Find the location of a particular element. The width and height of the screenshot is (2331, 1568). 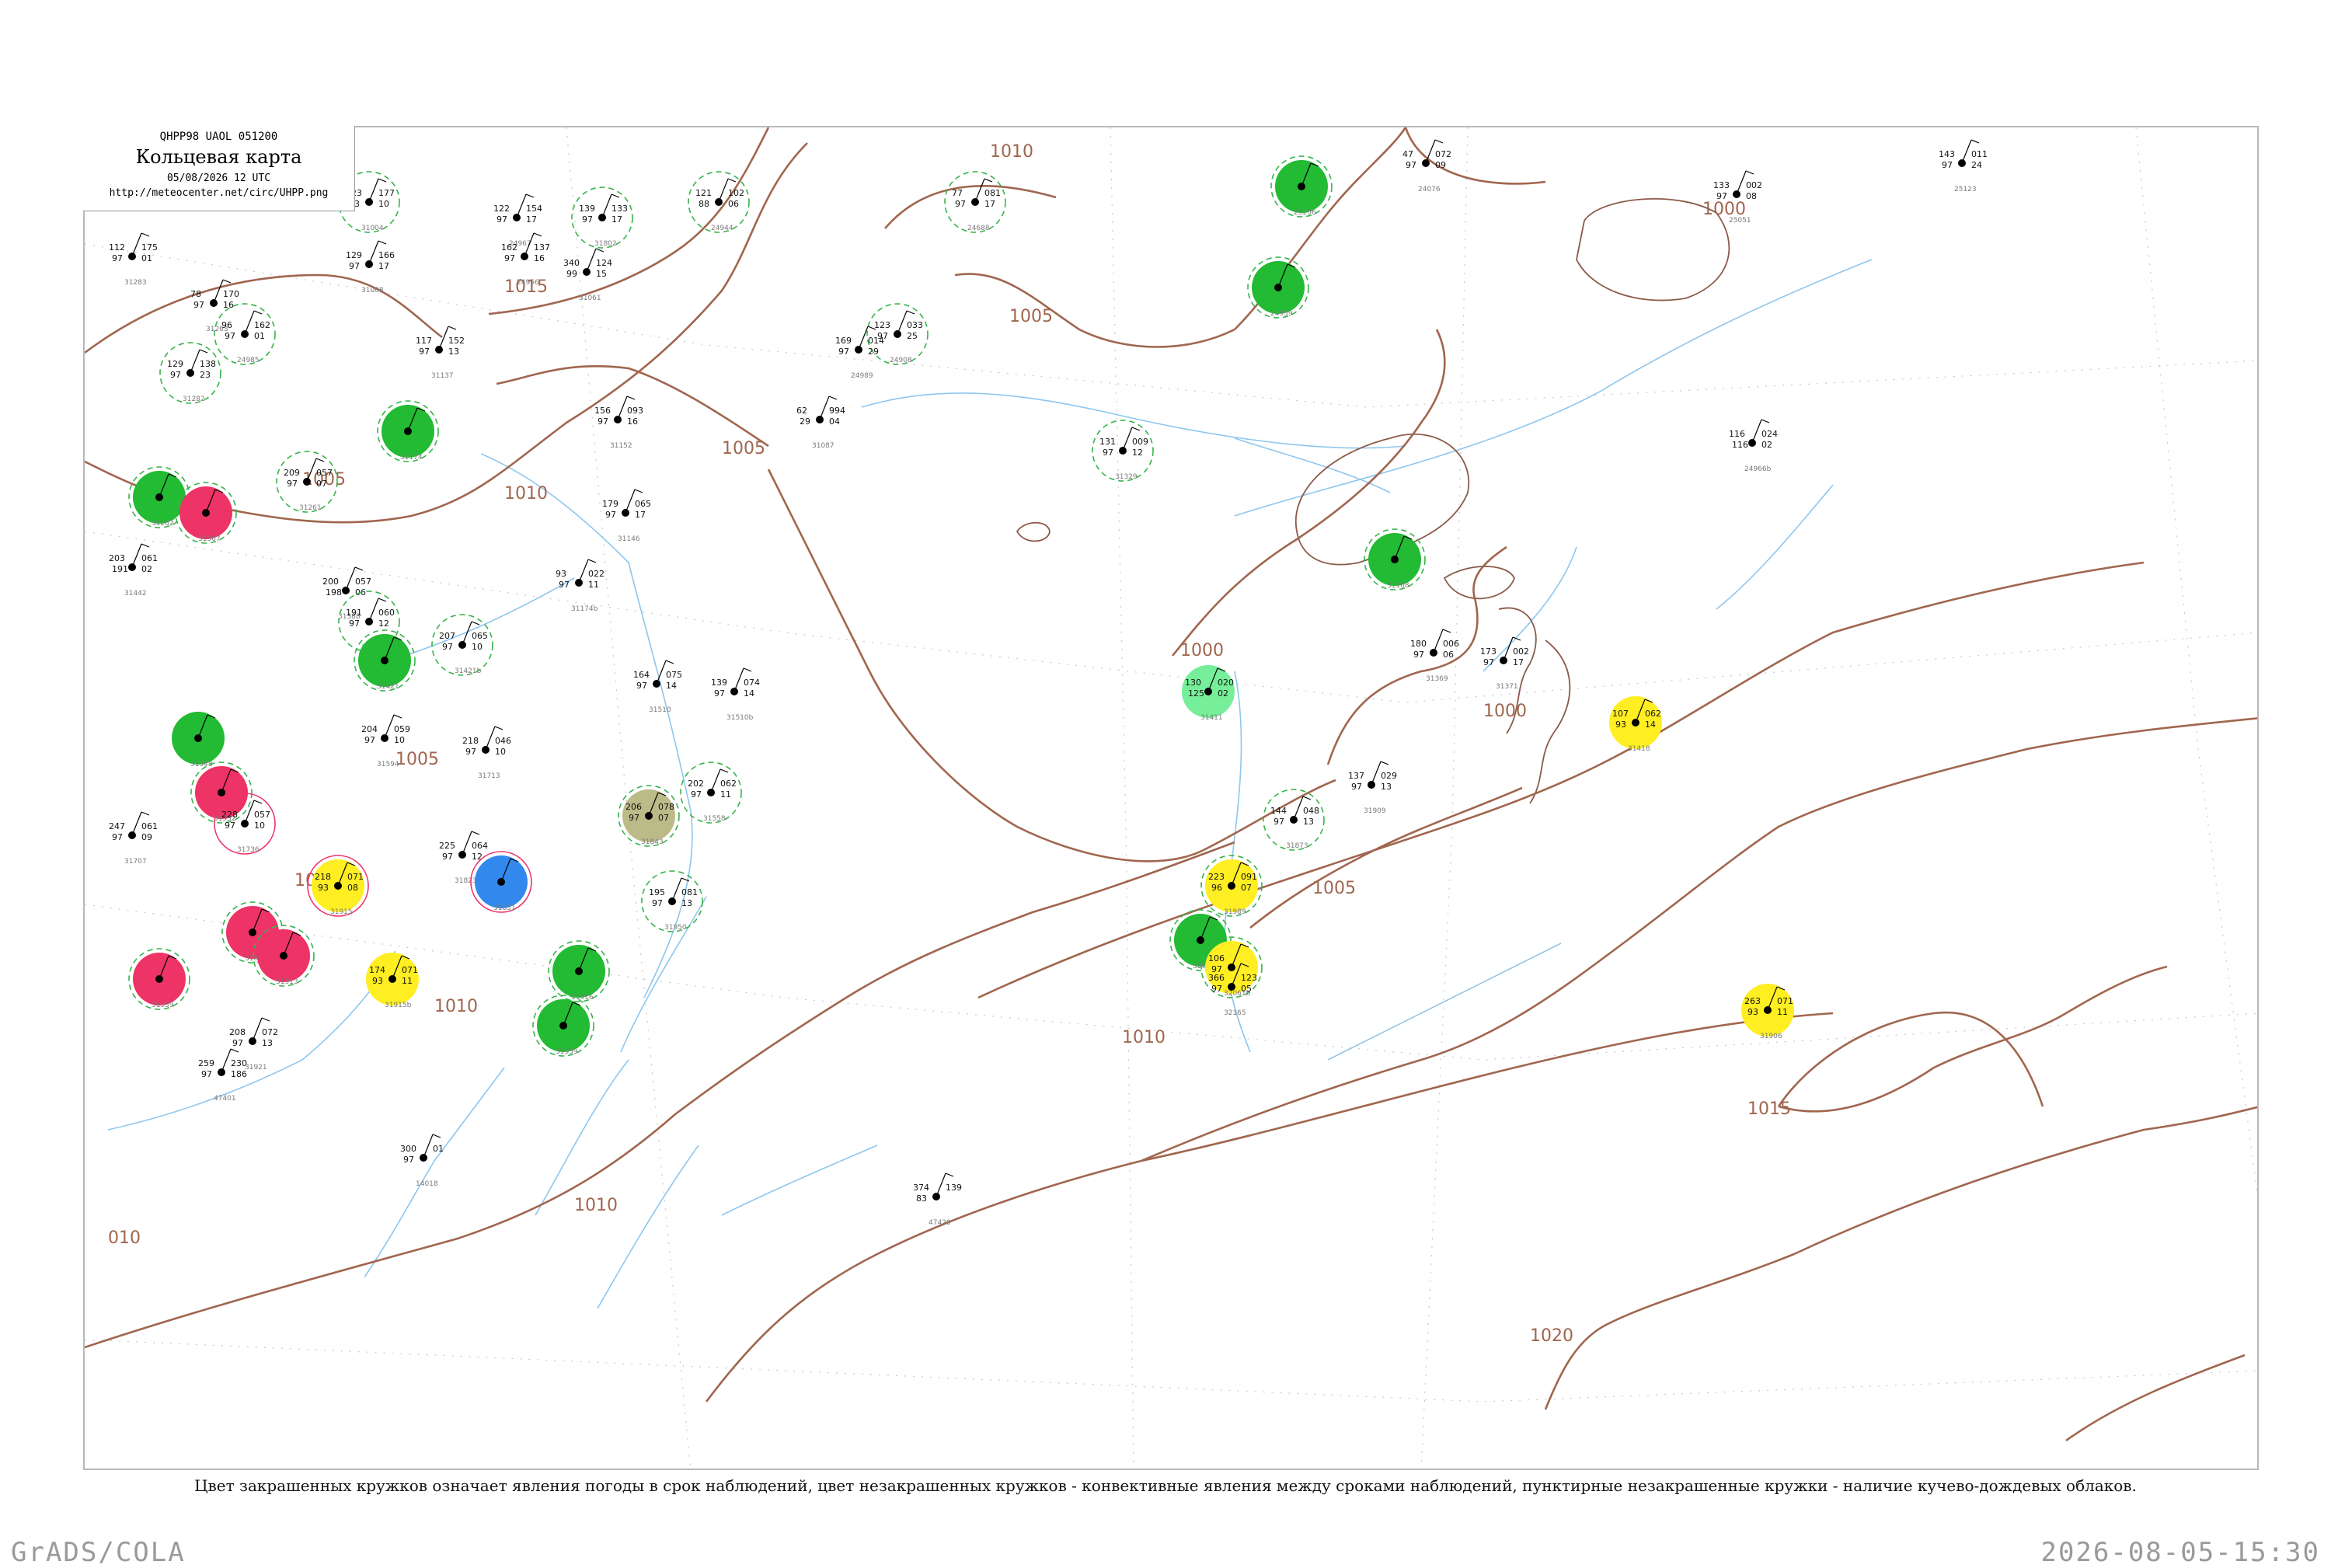

station-pressure: 033 is located at coordinates (915, 325).